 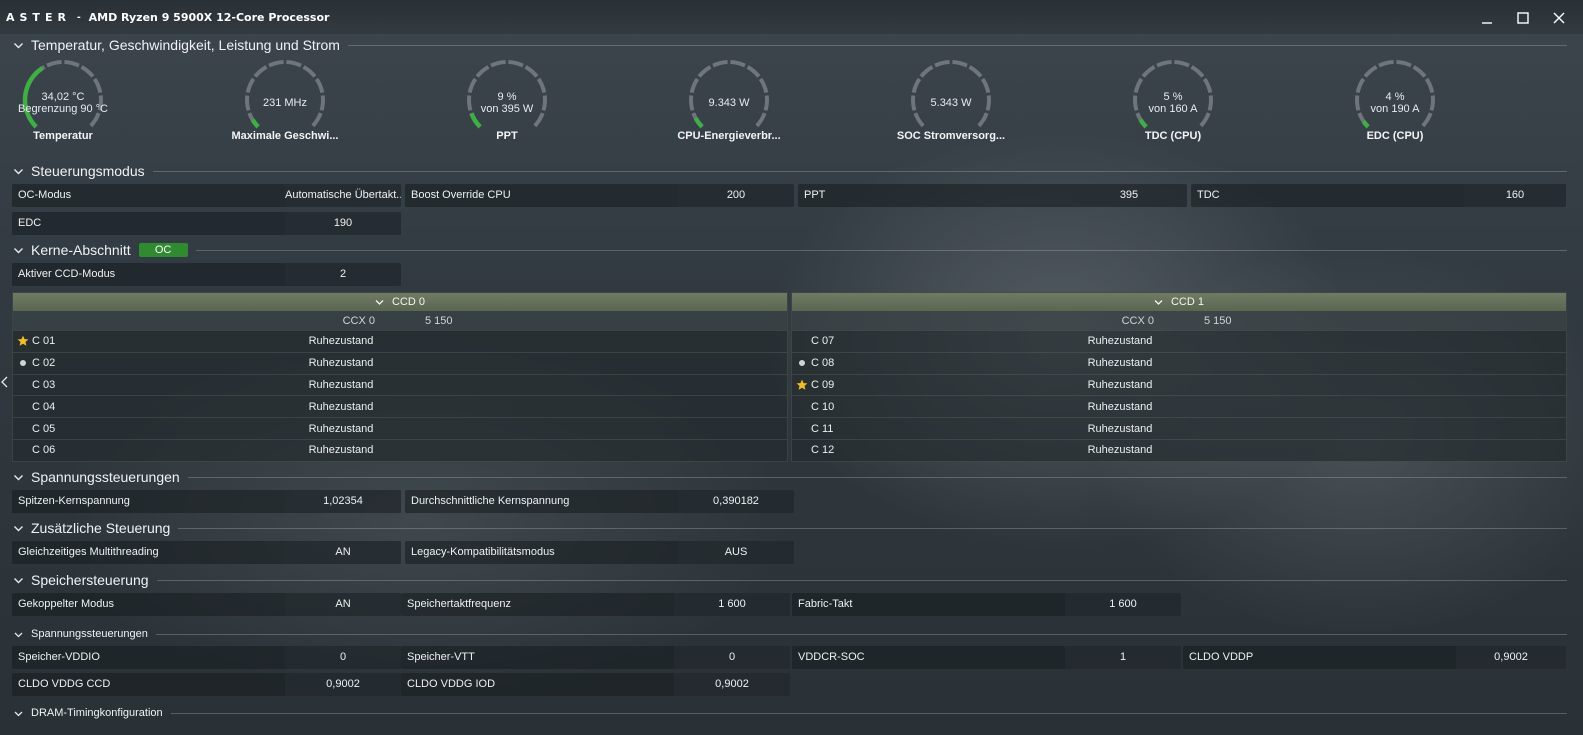 I want to click on table-row: C 03 Ruhezustand, so click(x=400, y=384).